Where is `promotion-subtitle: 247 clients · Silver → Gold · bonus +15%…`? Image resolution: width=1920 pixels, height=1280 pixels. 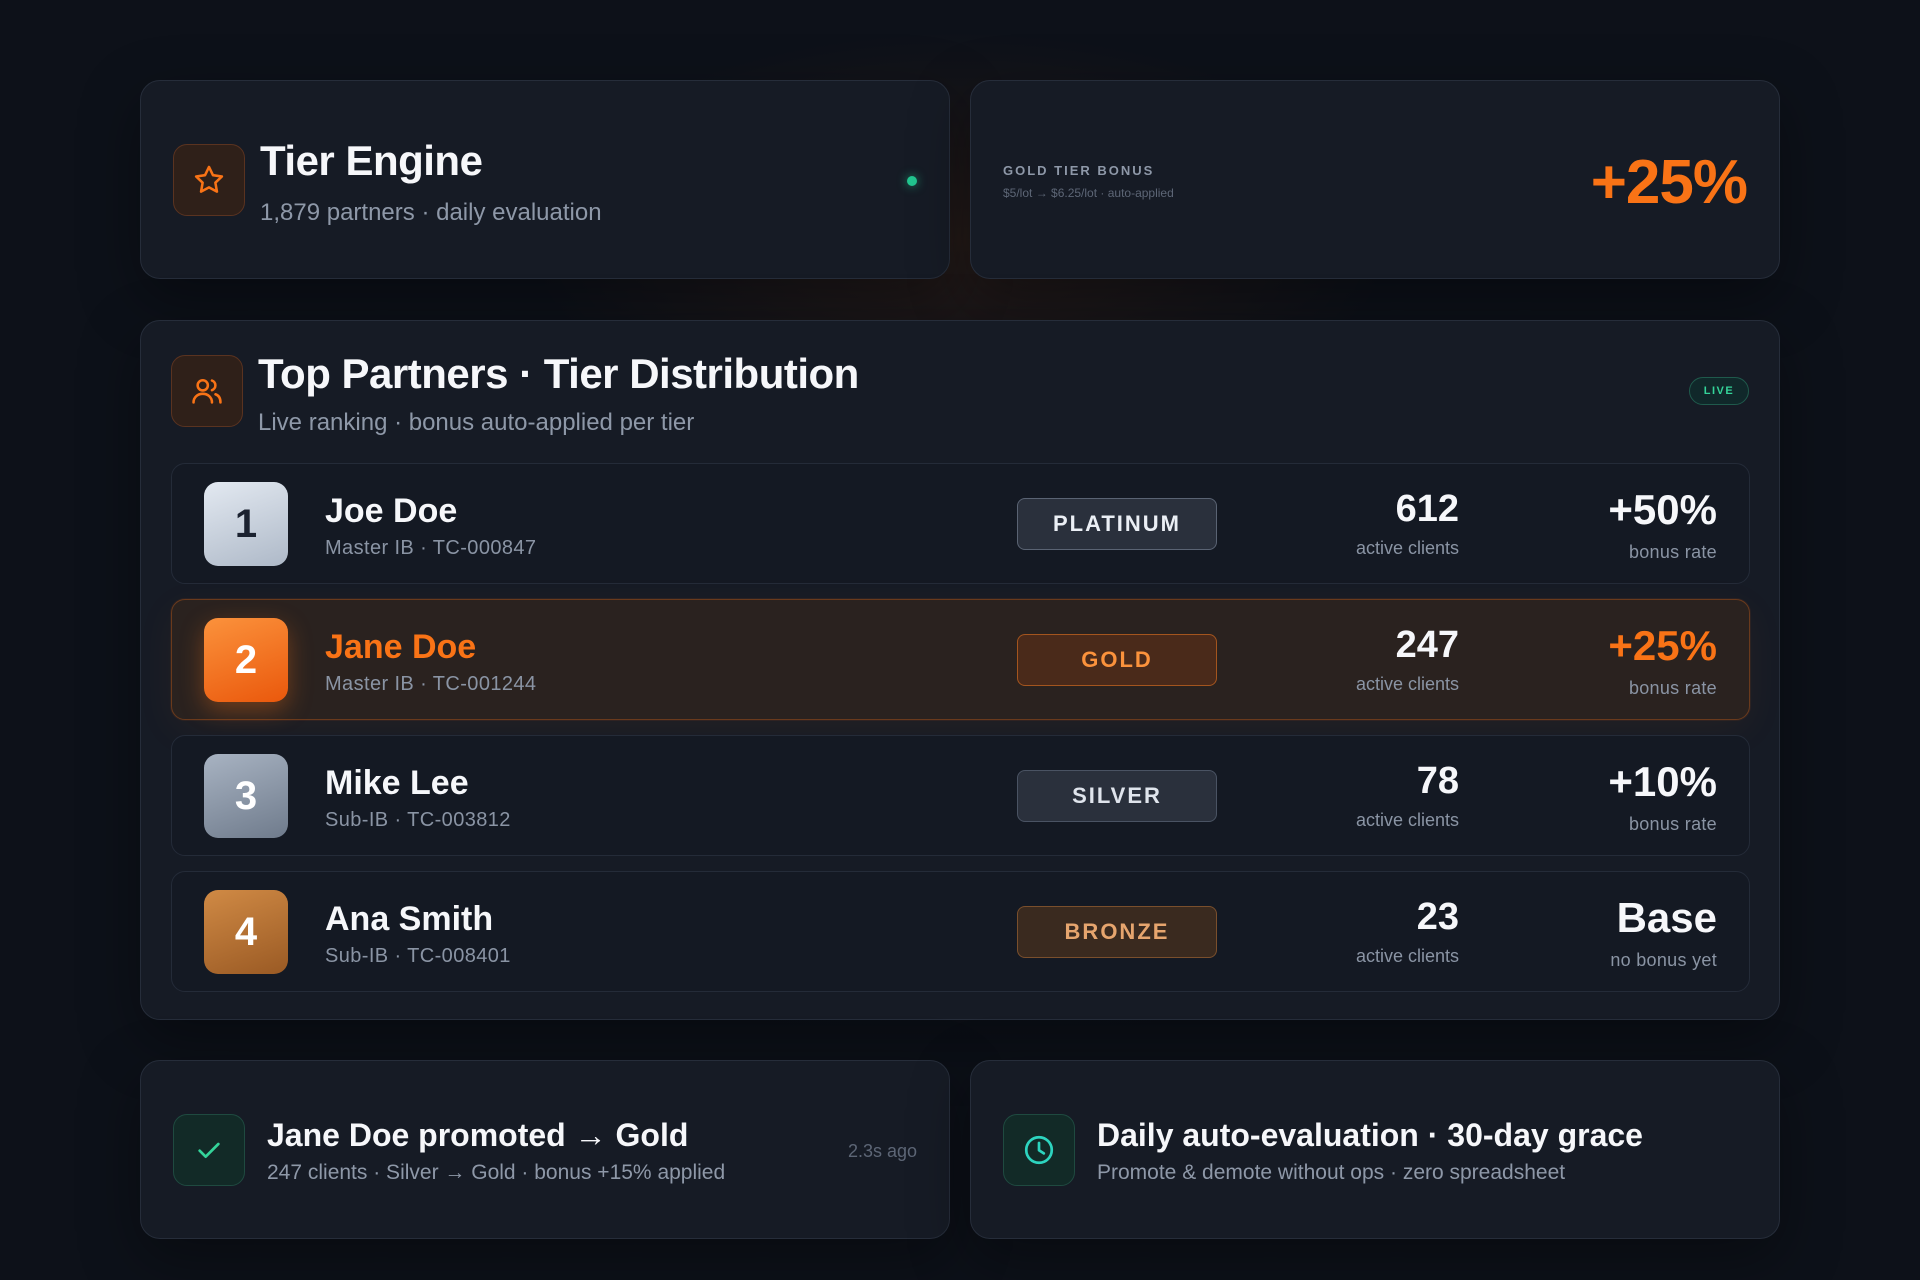 promotion-subtitle: 247 clients · Silver → Gold · bonus +15%… is located at coordinates (496, 1172).